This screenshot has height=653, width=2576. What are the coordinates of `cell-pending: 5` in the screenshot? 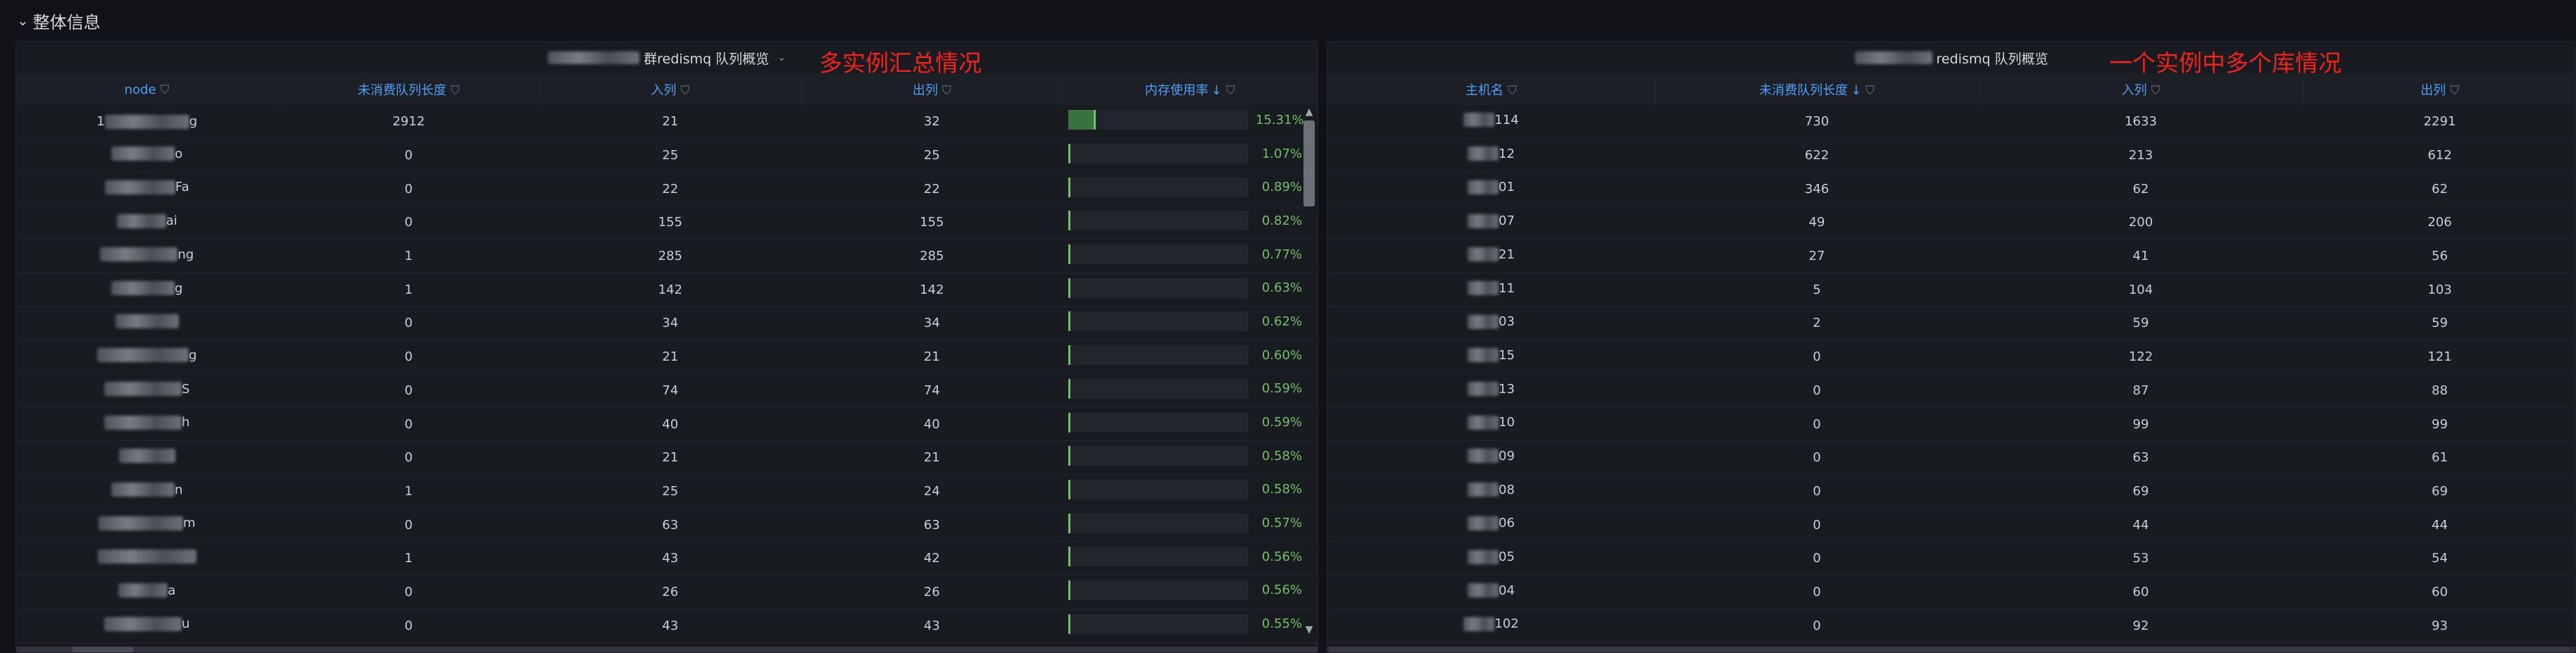 It's located at (1817, 289).